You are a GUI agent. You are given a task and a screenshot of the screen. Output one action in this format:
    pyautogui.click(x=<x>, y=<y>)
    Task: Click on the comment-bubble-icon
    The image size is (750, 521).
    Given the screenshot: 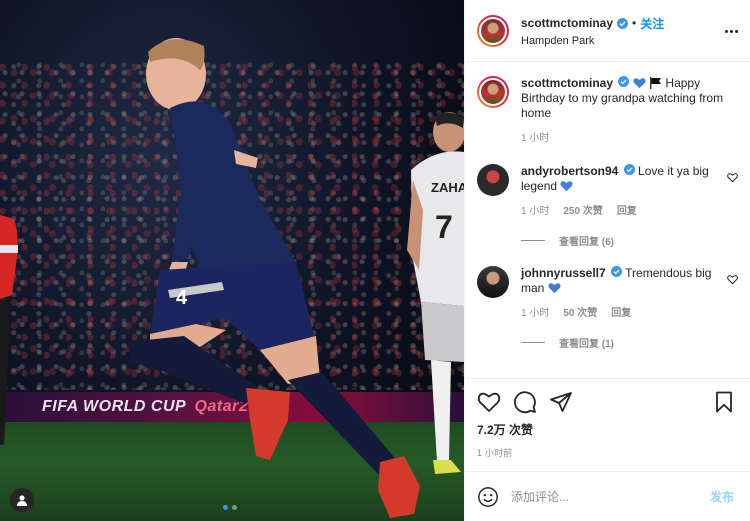 What is the action you would take?
    pyautogui.click(x=525, y=402)
    